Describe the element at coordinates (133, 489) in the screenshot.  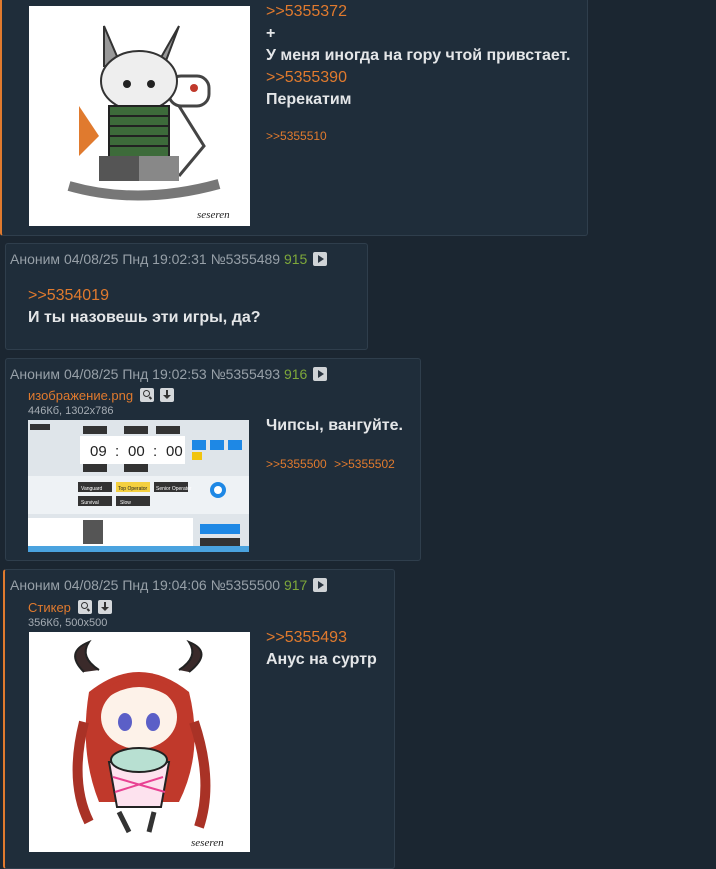
I see `svg-text: Top Operator` at that location.